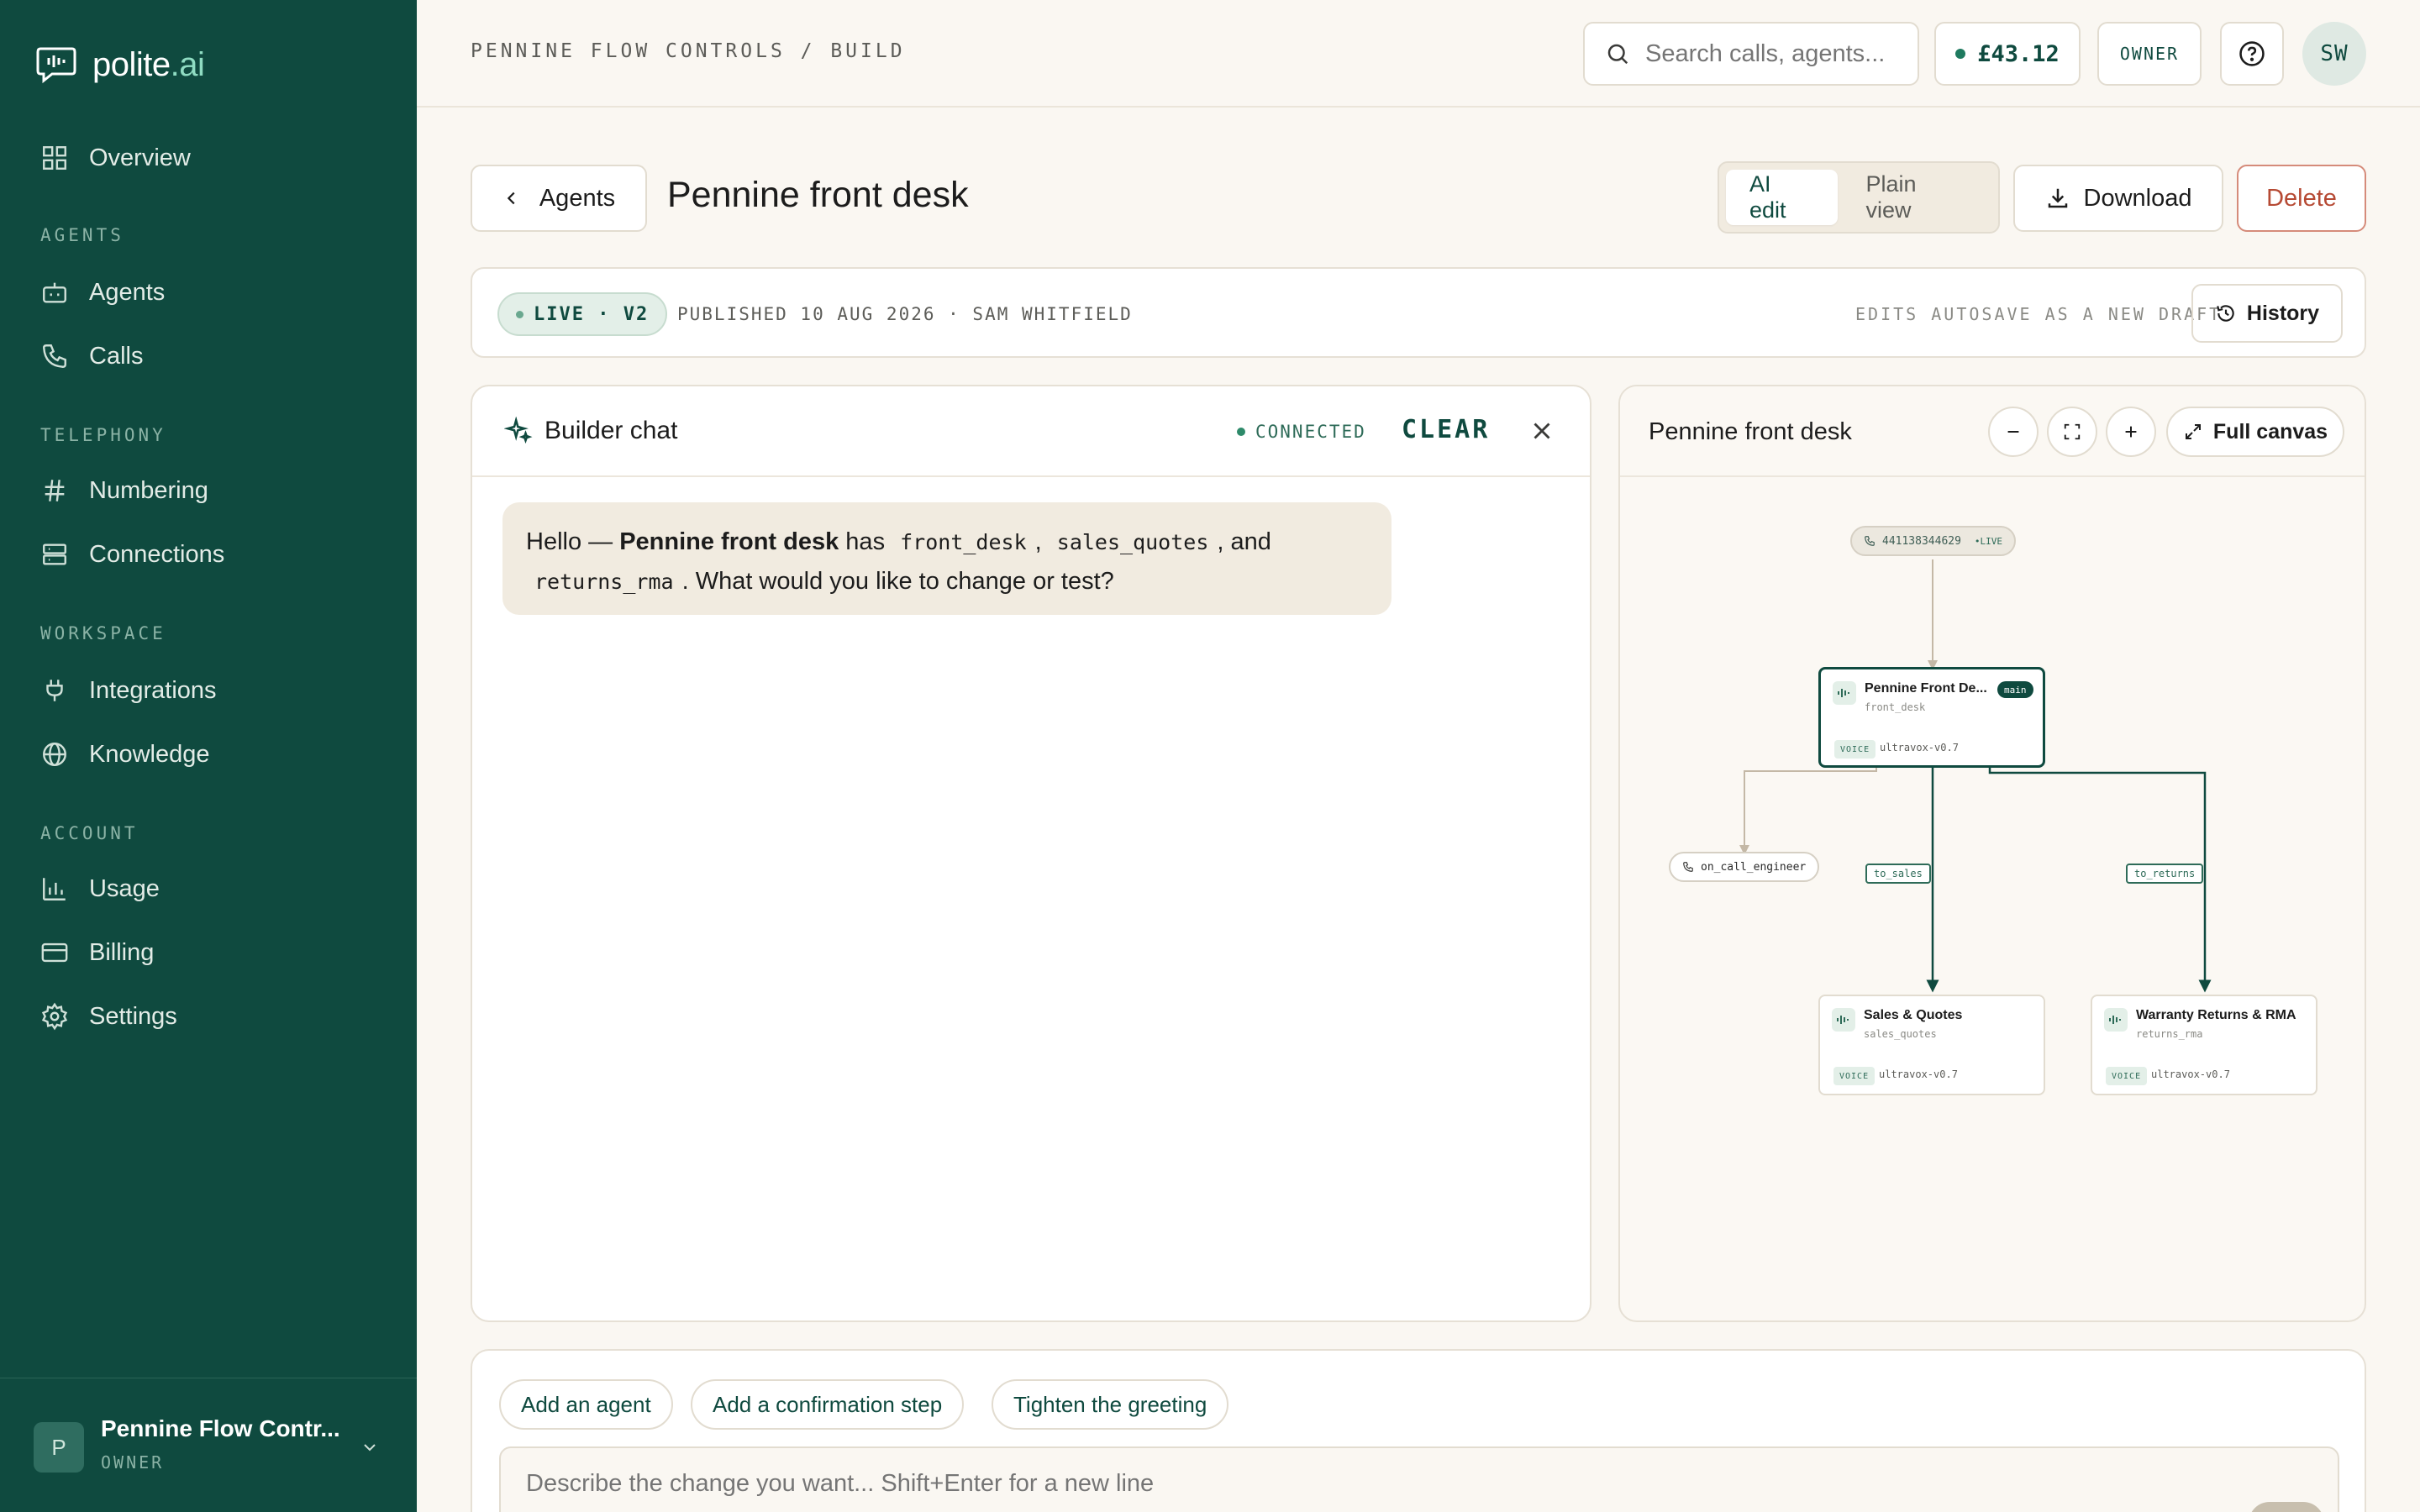 The width and height of the screenshot is (2420, 1512). What do you see at coordinates (124, 888) in the screenshot?
I see `sidebar-item-label: Usage` at bounding box center [124, 888].